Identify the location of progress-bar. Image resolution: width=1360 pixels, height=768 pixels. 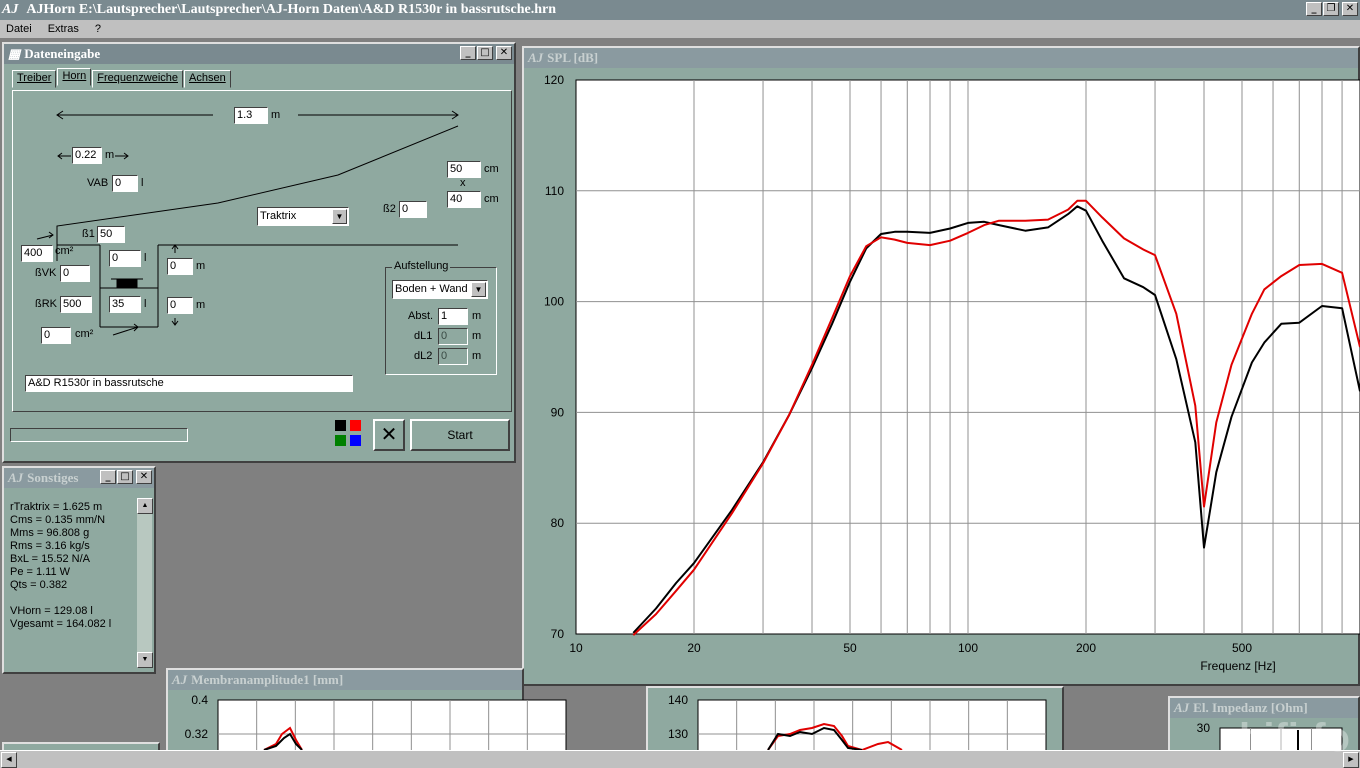
(99, 435).